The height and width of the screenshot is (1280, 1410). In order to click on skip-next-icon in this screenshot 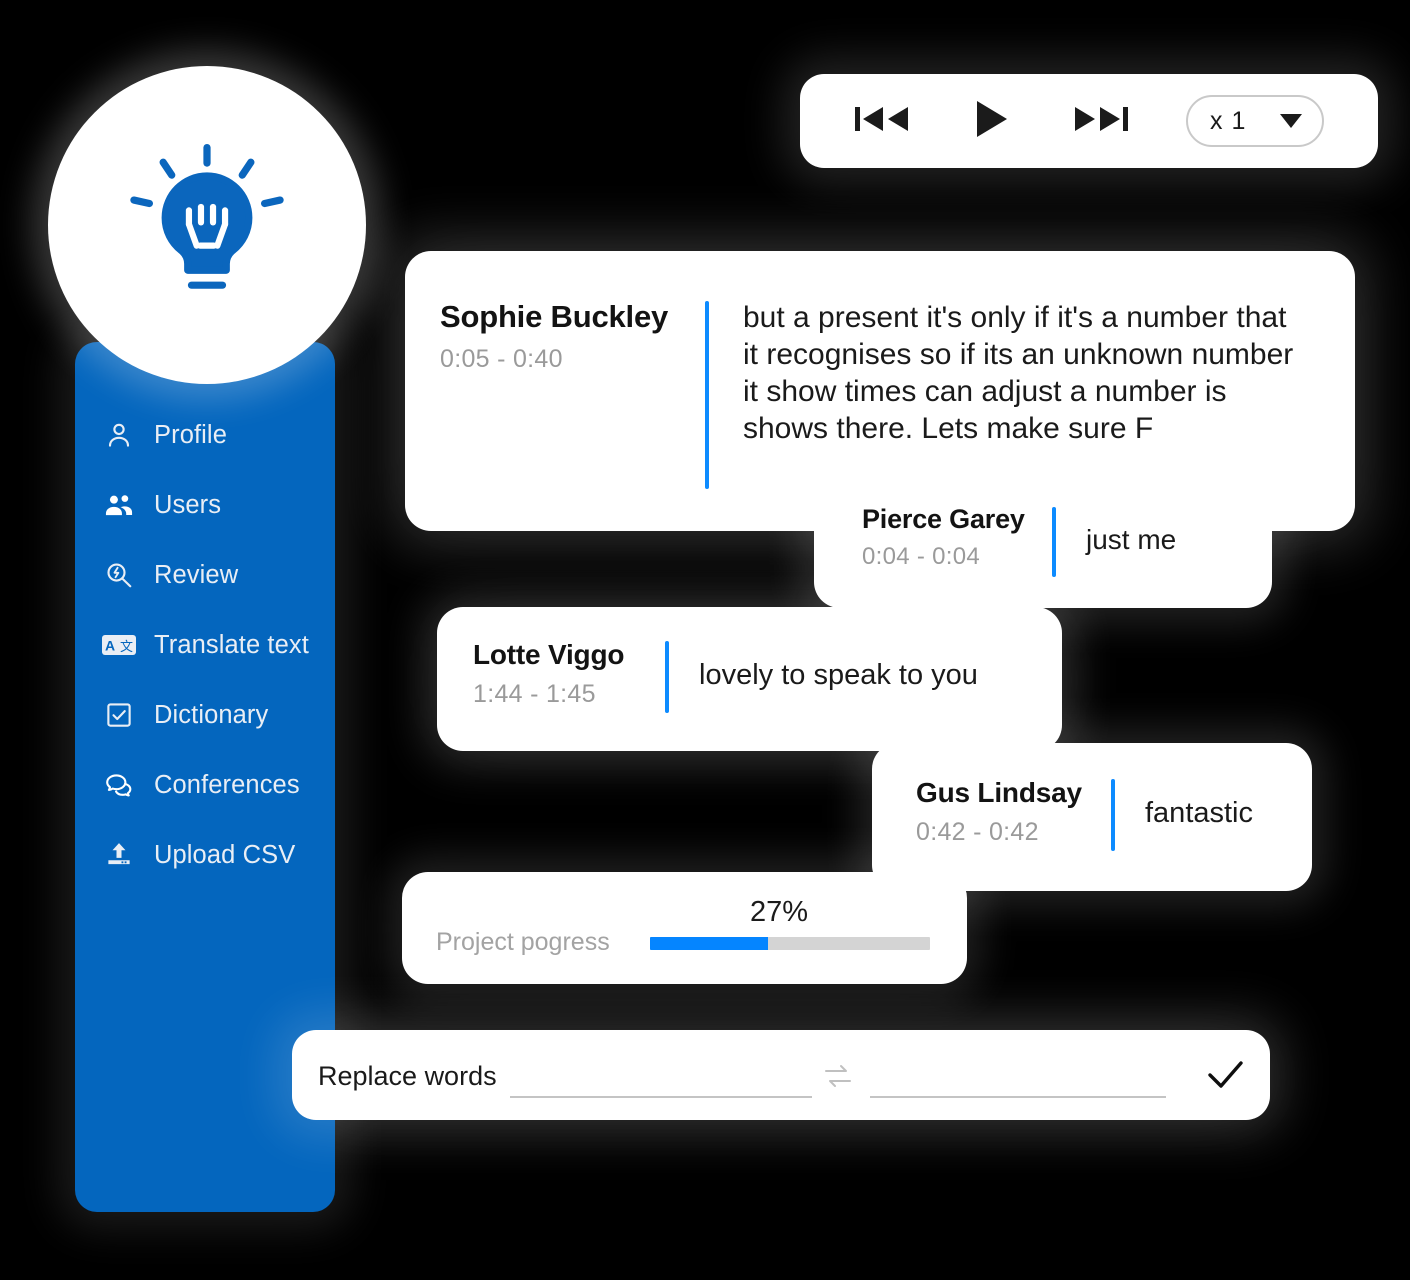, I will do `click(1100, 121)`.